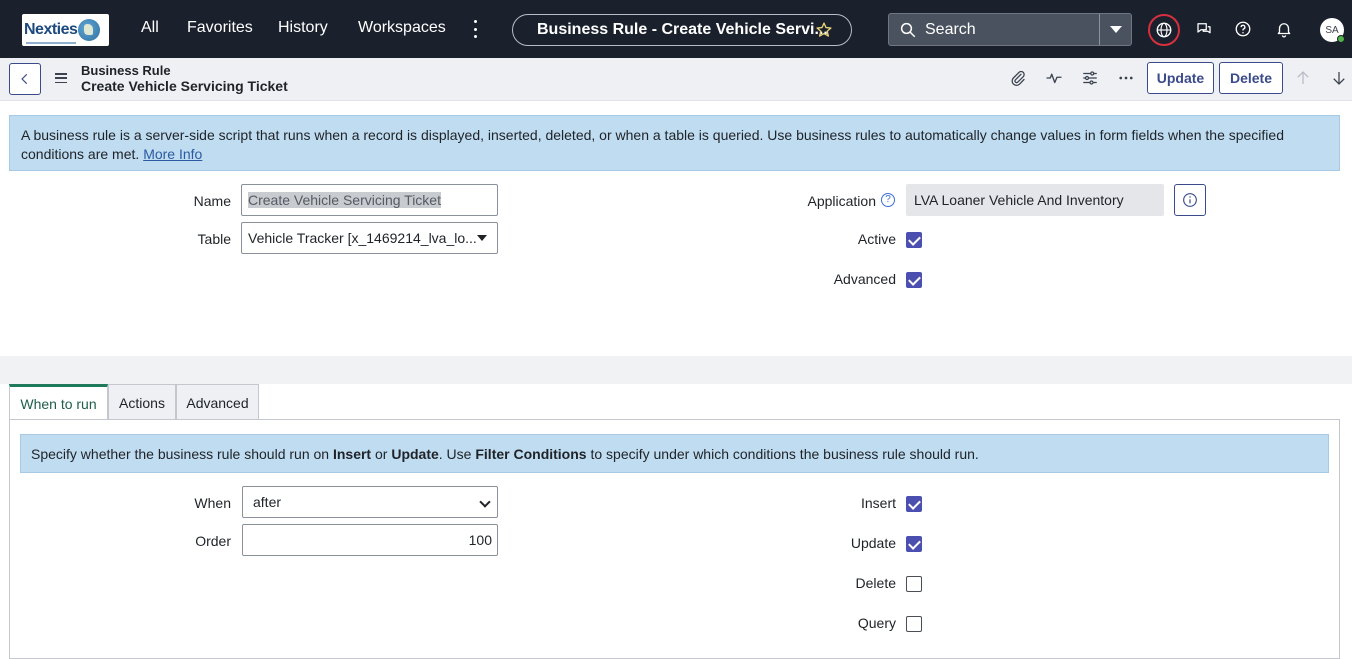 The height and width of the screenshot is (659, 1352). I want to click on query-label: Query, so click(876, 623).